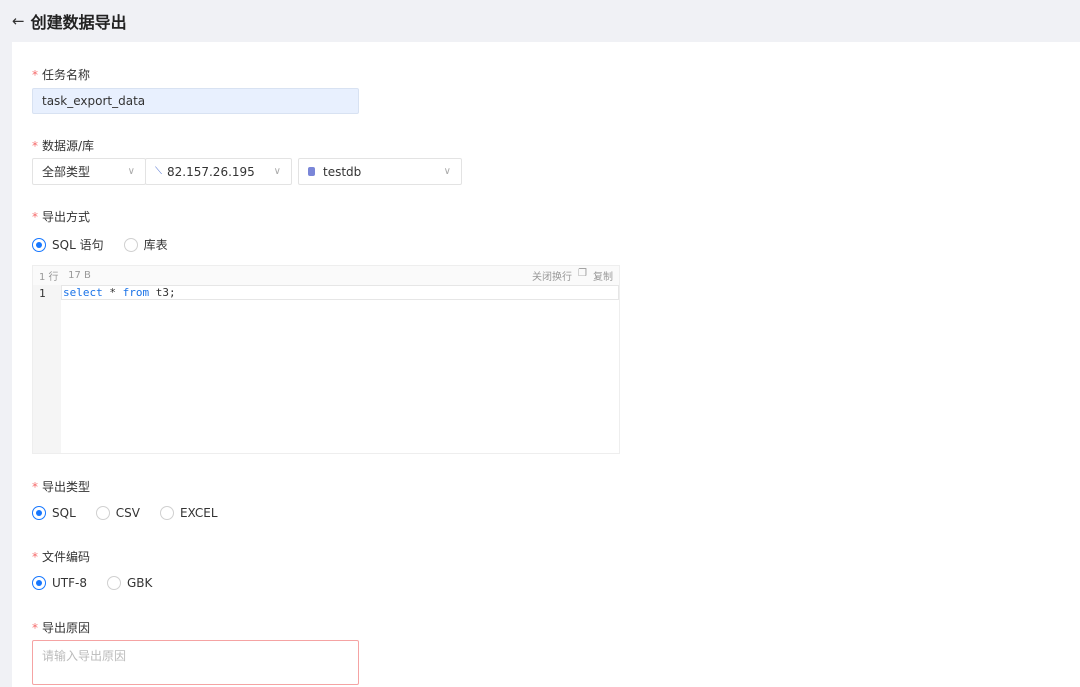 Image resolution: width=1080 pixels, height=687 pixels. Describe the element at coordinates (110, 244) in the screenshot. I see `export-mode-radio-group: SQL 语句 库表` at that location.